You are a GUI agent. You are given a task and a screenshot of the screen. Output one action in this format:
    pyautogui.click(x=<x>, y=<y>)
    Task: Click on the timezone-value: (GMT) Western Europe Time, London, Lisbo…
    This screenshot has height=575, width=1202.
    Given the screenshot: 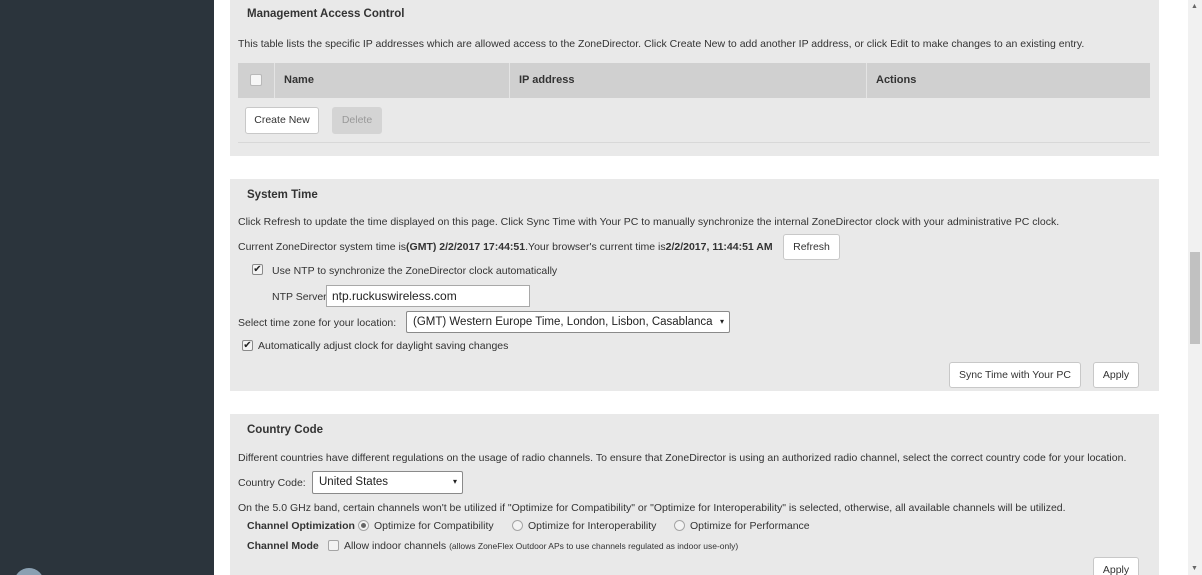 What is the action you would take?
    pyautogui.click(x=563, y=322)
    